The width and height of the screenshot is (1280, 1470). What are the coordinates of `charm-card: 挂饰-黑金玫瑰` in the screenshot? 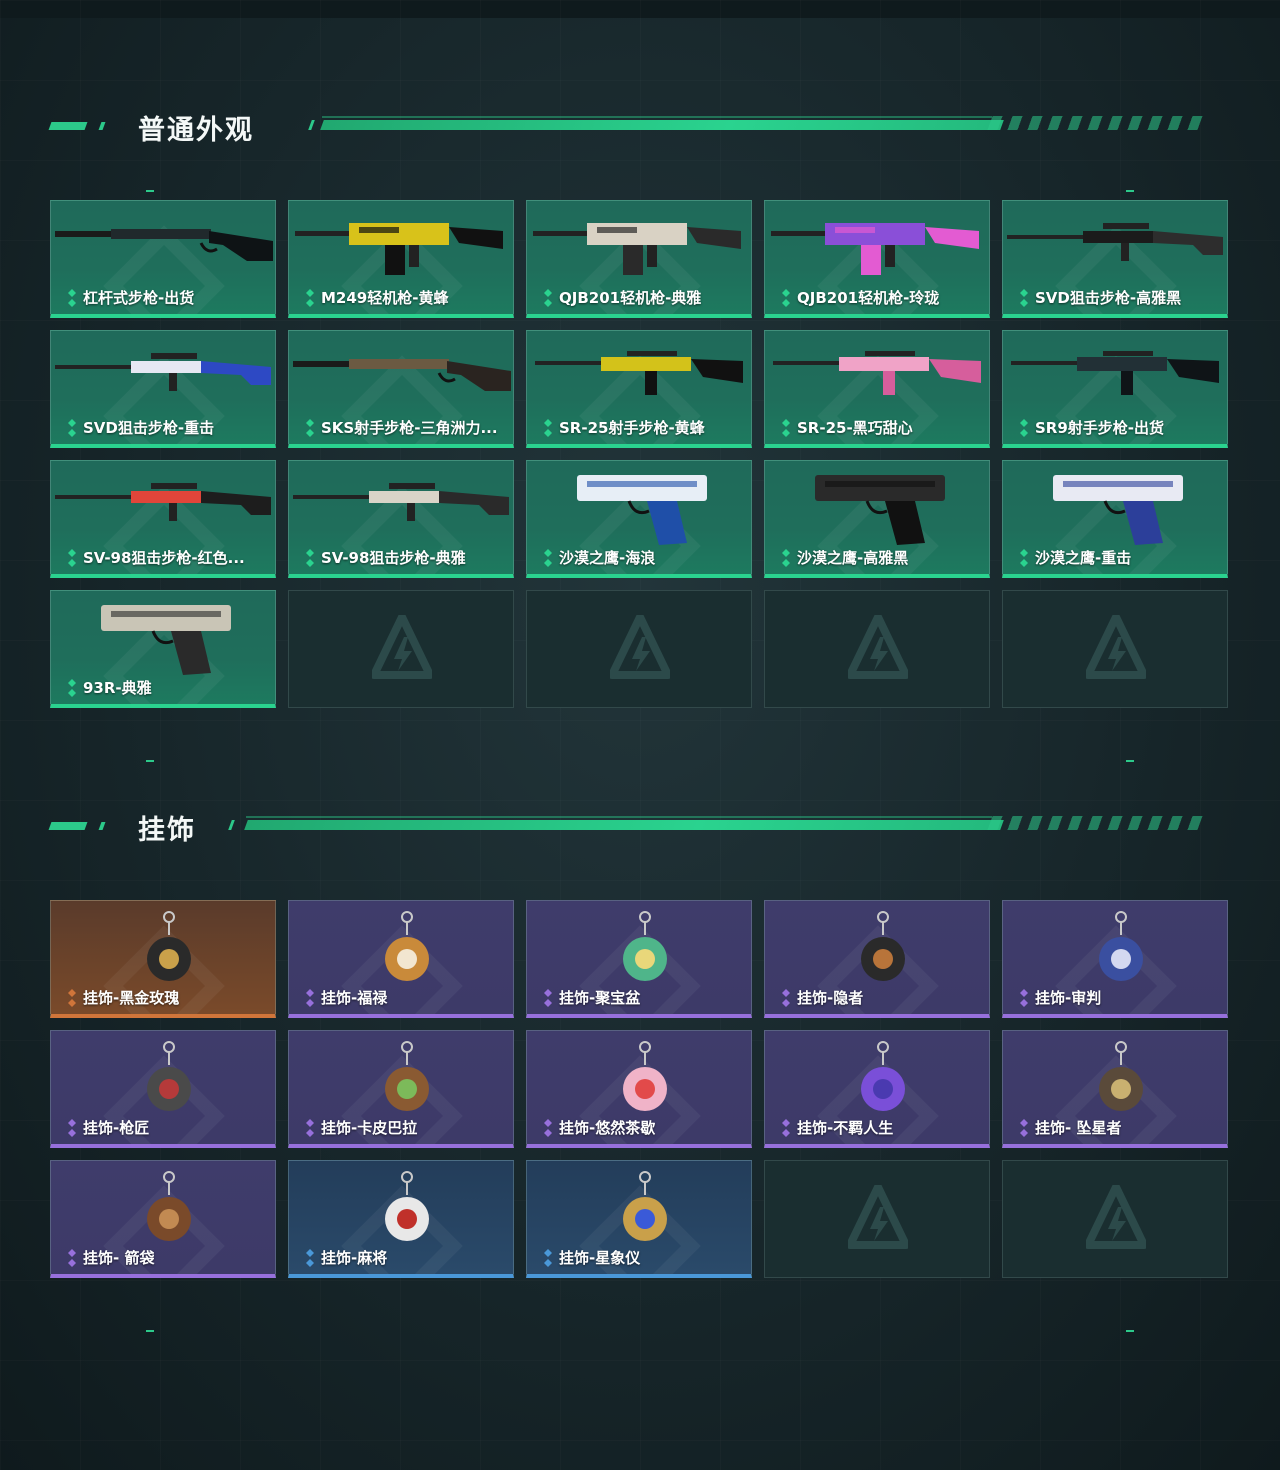 It's located at (163, 959).